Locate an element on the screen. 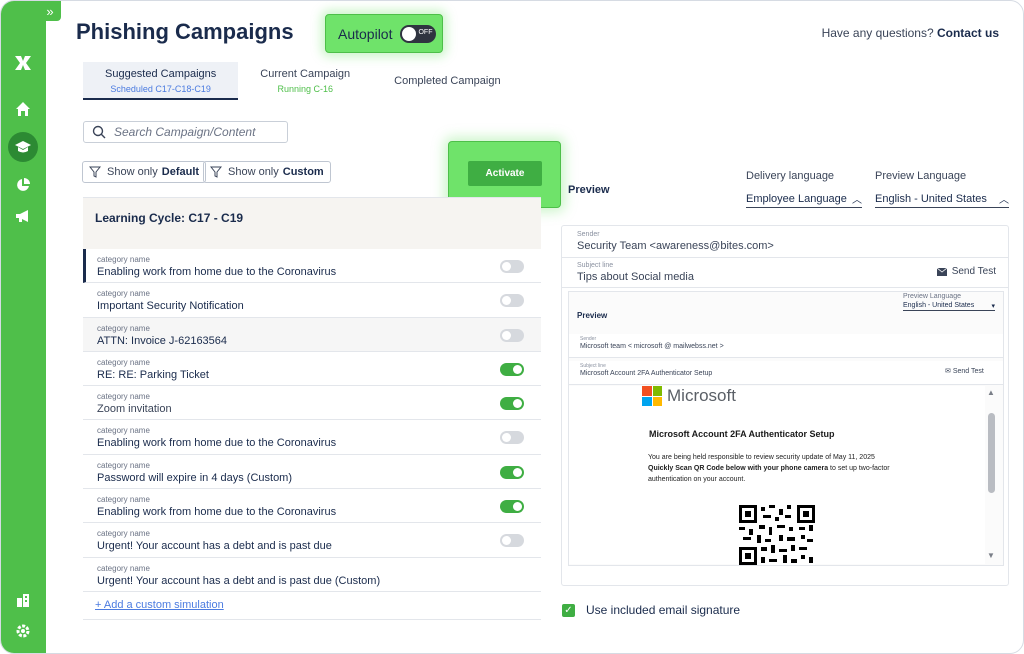 This screenshot has height=654, width=1024. filter-value: Custom is located at coordinates (303, 172).